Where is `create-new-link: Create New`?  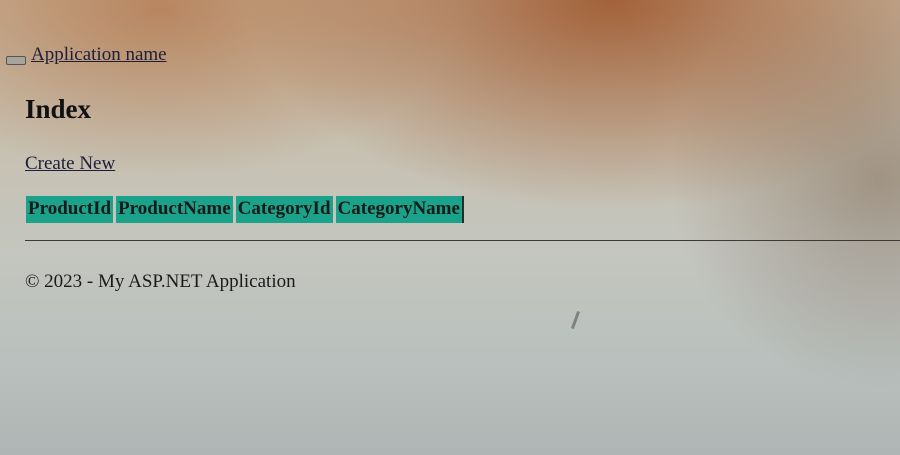 create-new-link: Create New is located at coordinates (70, 164).